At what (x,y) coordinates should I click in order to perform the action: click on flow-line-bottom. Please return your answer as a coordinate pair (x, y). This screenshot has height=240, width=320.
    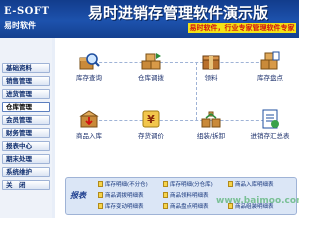
    Looking at the image, I should click on (179, 120).